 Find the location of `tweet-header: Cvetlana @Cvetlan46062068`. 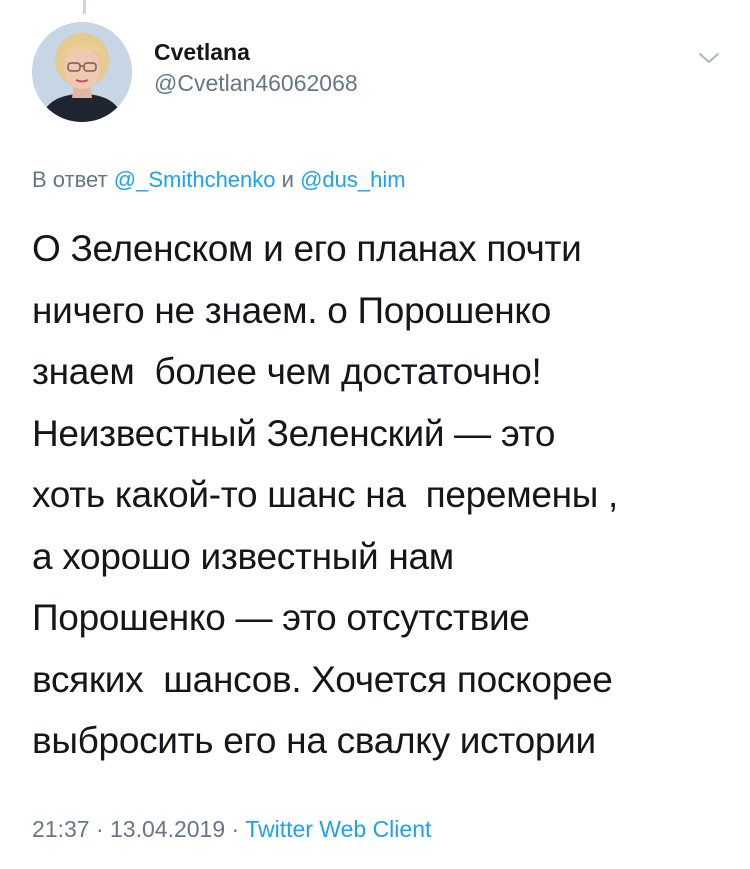

tweet-header: Cvetlana @Cvetlan46062068 is located at coordinates (377, 72).